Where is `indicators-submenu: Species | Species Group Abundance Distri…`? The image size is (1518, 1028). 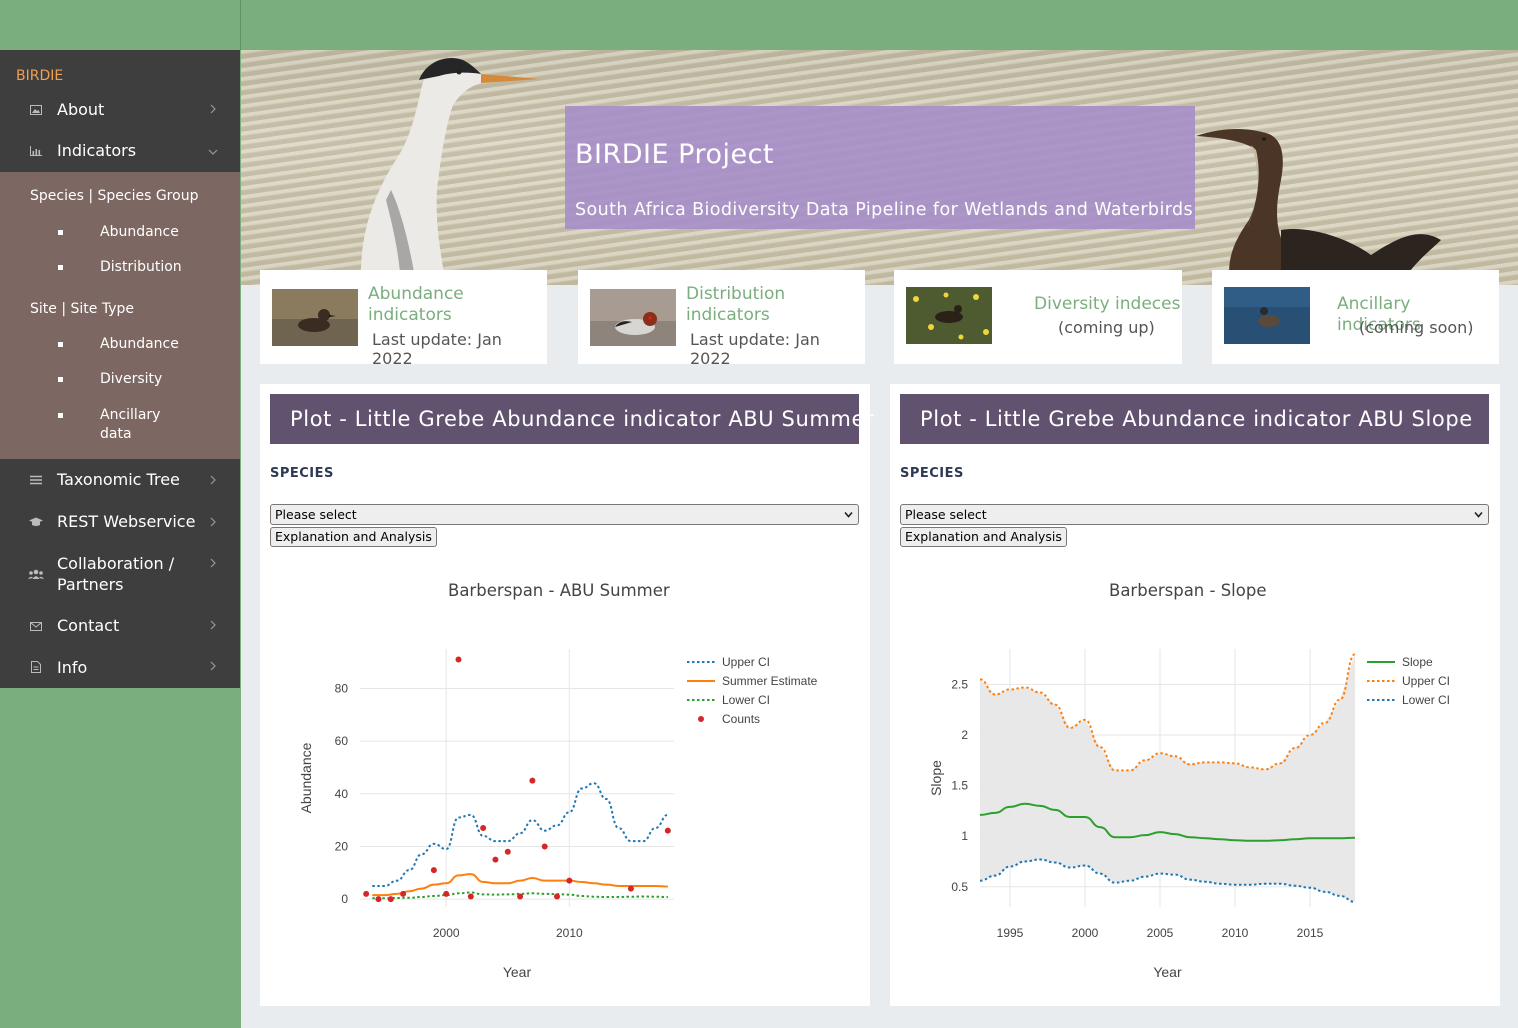
indicators-submenu: Species | Species Group Abundance Distri… is located at coordinates (120, 315).